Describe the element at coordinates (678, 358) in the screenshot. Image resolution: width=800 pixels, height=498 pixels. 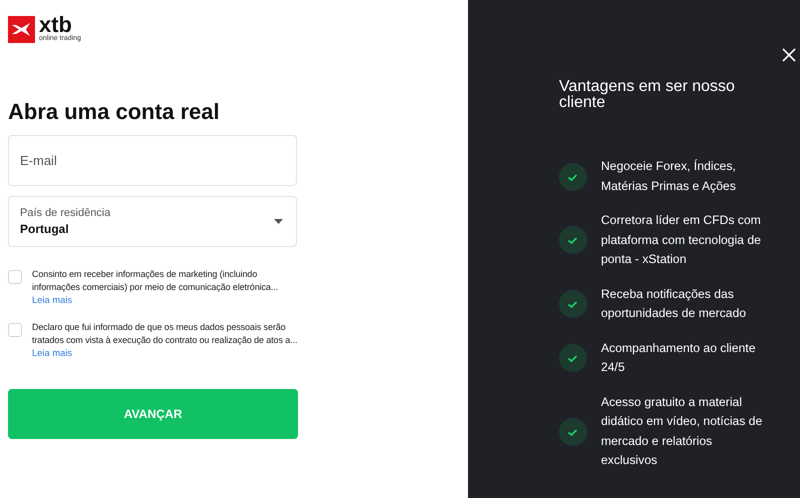
I see `benefit-text: Acompanhamento ao cliente 24/5` at that location.